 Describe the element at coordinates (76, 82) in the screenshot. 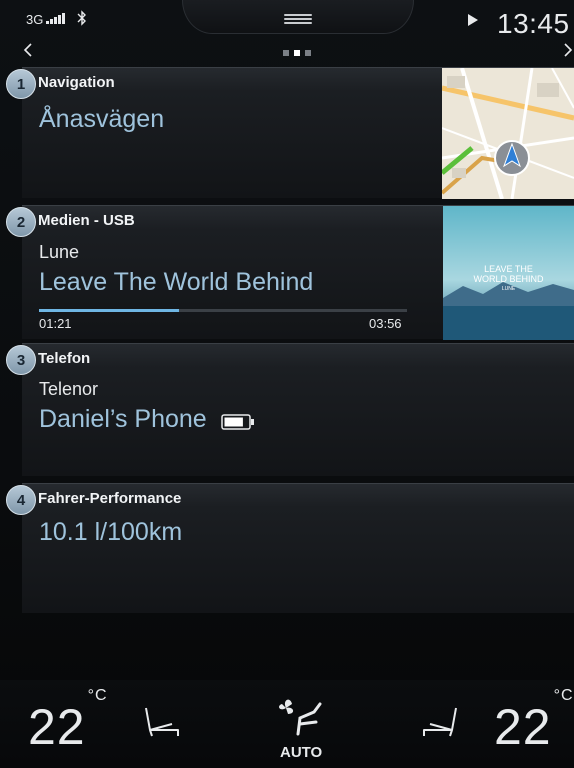

I see `tile-title: Navigation` at that location.